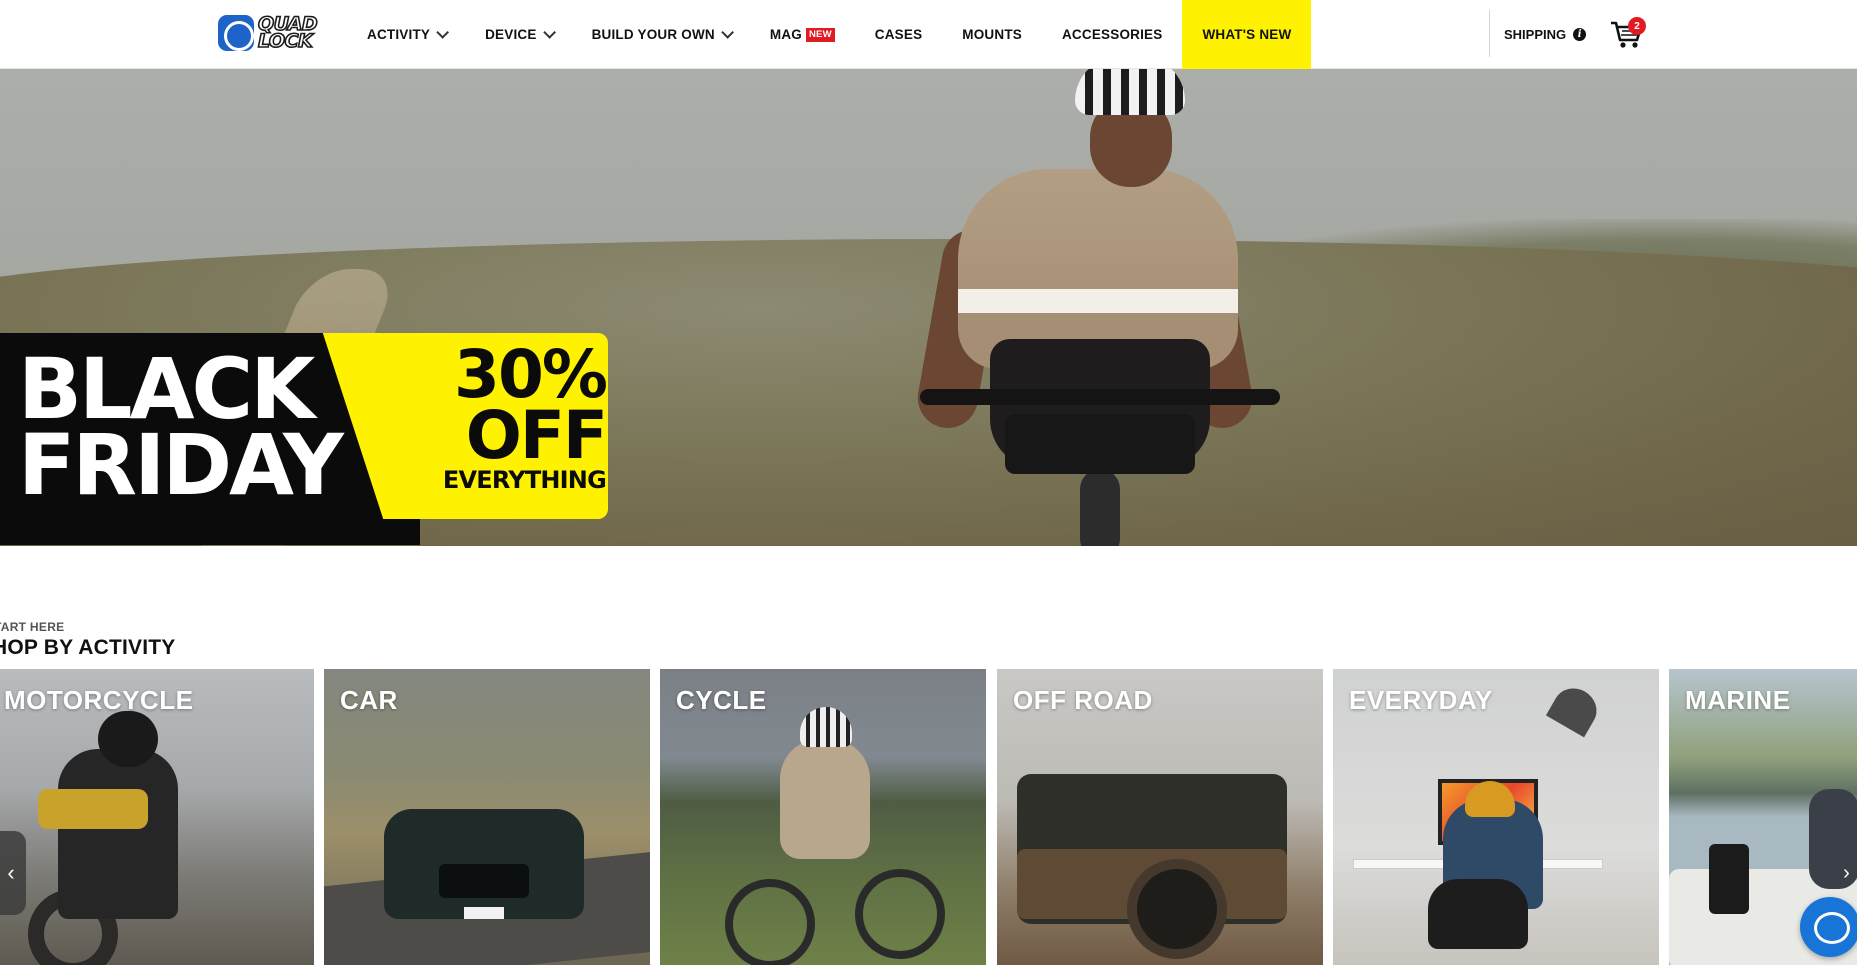 Image resolution: width=1857 pixels, height=965 pixels. I want to click on chat-bubble-icon, so click(1828, 927).